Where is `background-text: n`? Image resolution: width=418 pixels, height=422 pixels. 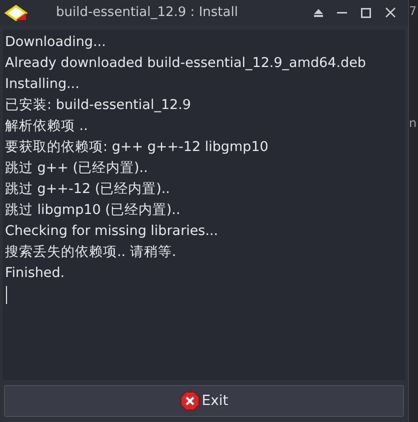 background-text: n is located at coordinates (413, 123).